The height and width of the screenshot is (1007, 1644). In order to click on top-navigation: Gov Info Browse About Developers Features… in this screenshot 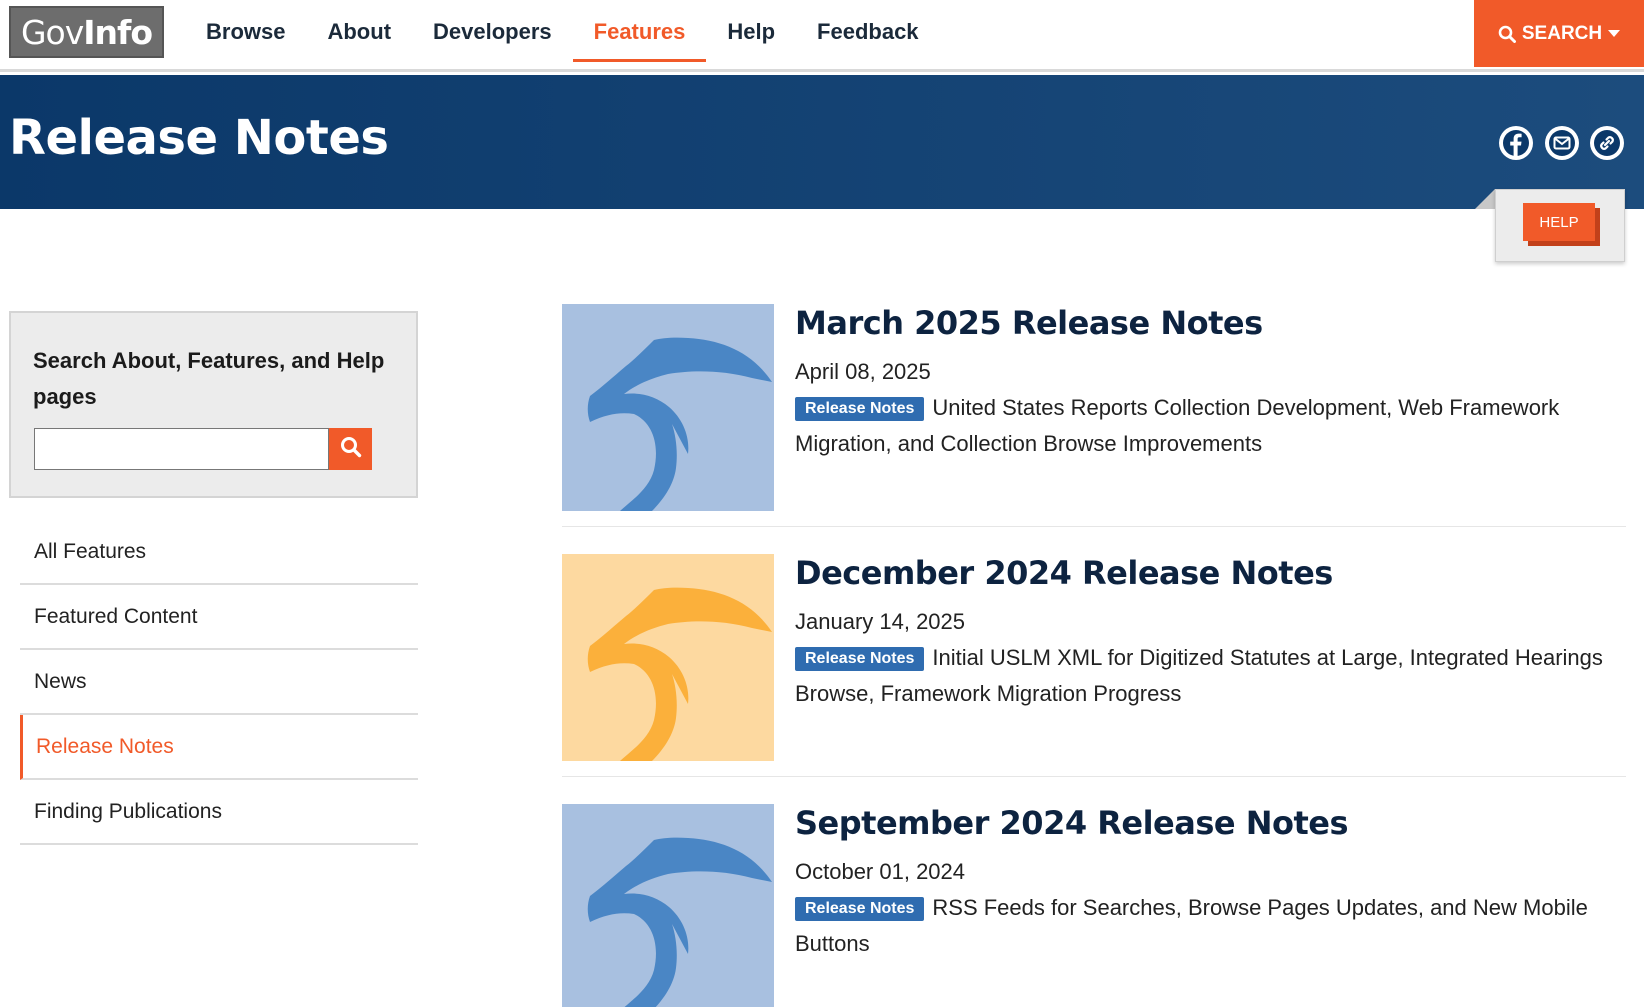, I will do `click(822, 36)`.